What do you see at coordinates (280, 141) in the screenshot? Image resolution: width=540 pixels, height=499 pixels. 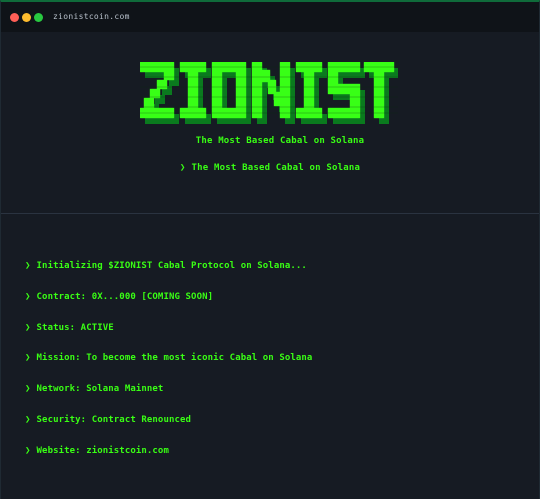 I see `hero-tagline: The Most Based Cabal on Solana` at bounding box center [280, 141].